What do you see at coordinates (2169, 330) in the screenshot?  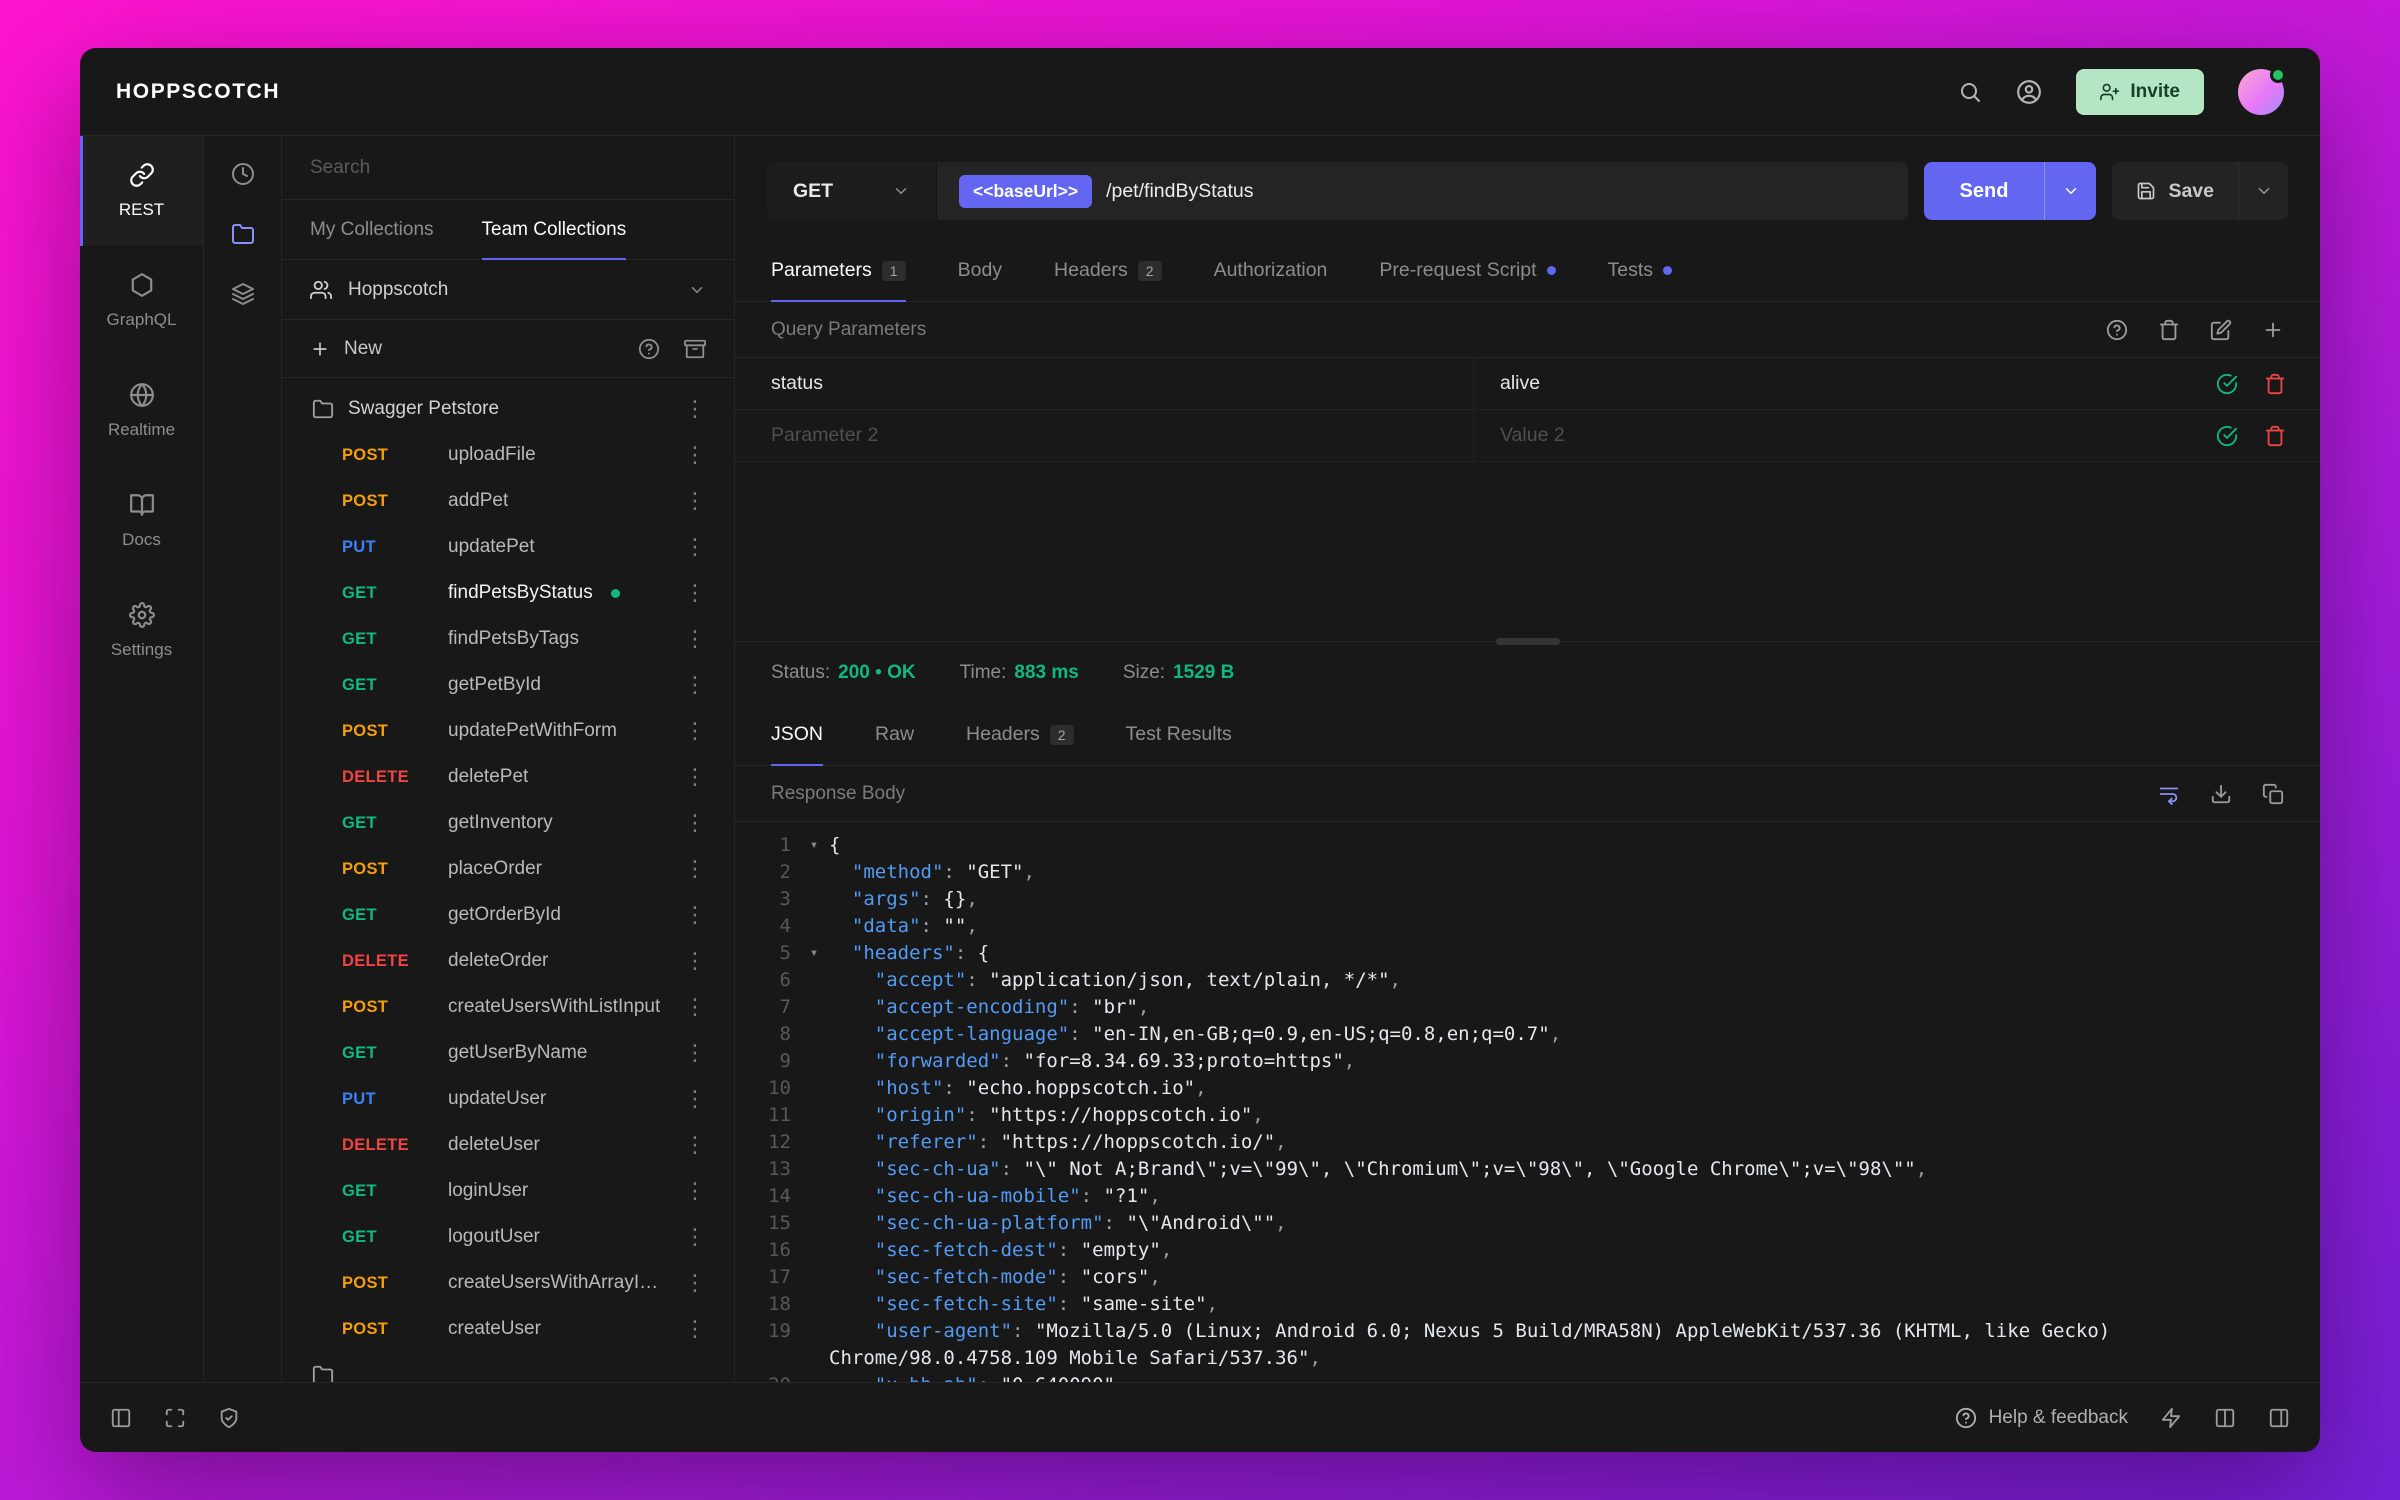 I see `clear-all-icon` at bounding box center [2169, 330].